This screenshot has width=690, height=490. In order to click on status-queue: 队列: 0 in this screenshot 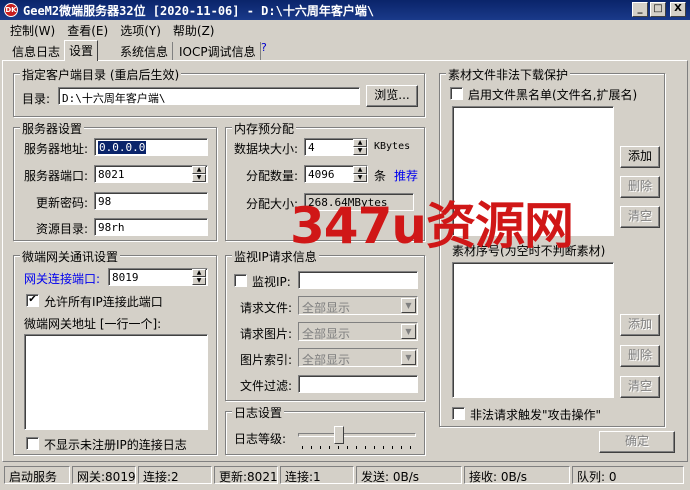, I will do `click(628, 475)`.